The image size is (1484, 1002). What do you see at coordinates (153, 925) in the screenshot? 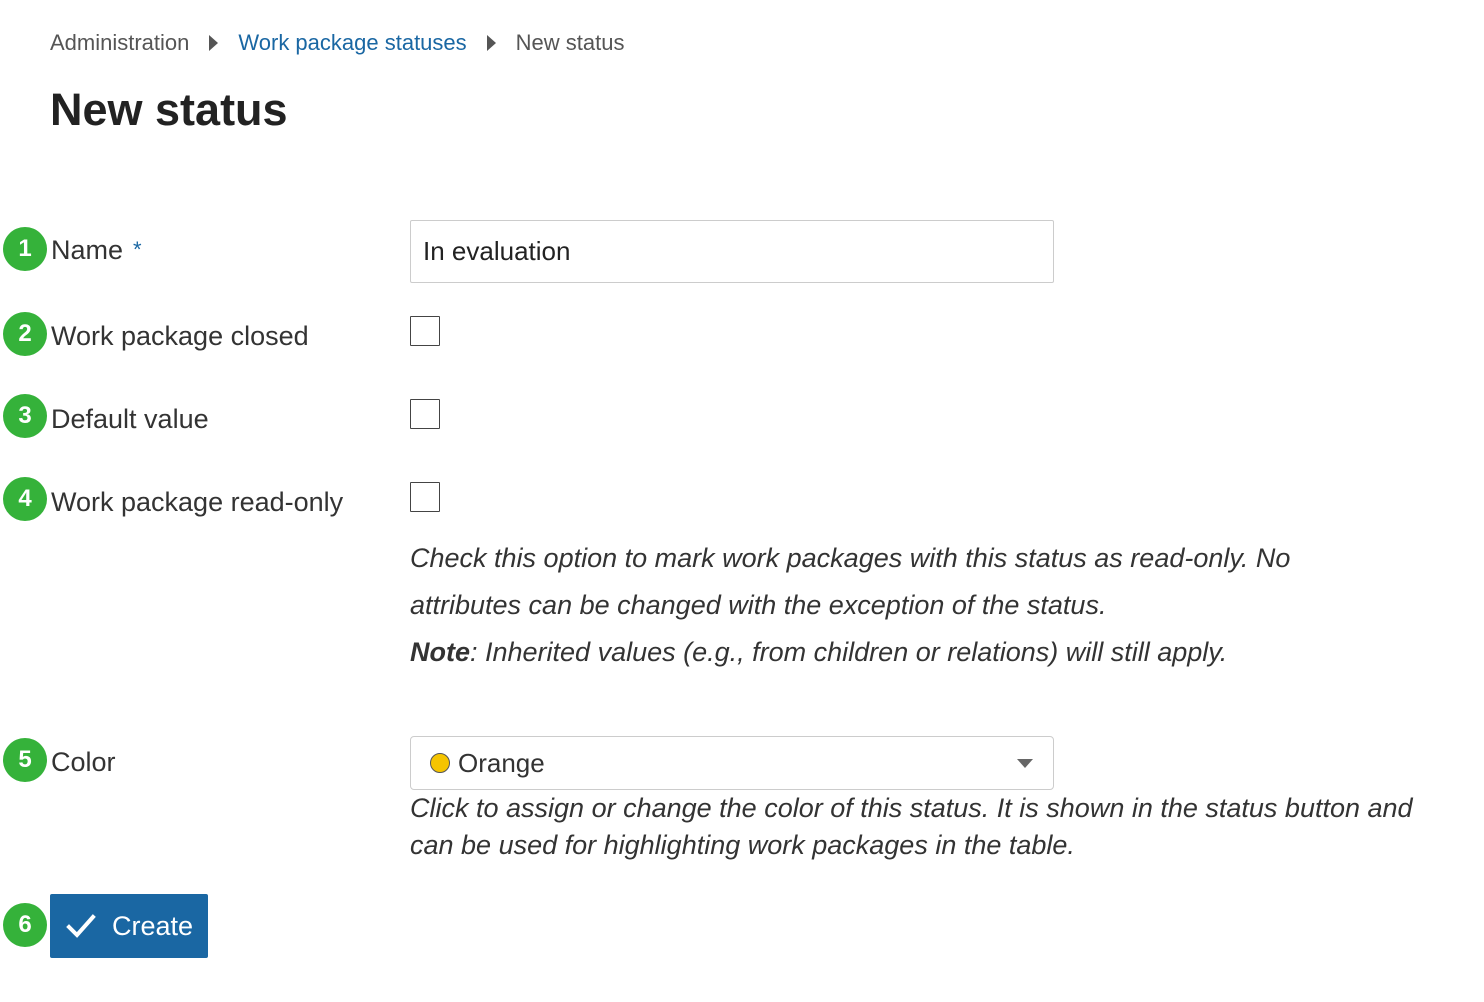
I see `create-button-label: Create` at bounding box center [153, 925].